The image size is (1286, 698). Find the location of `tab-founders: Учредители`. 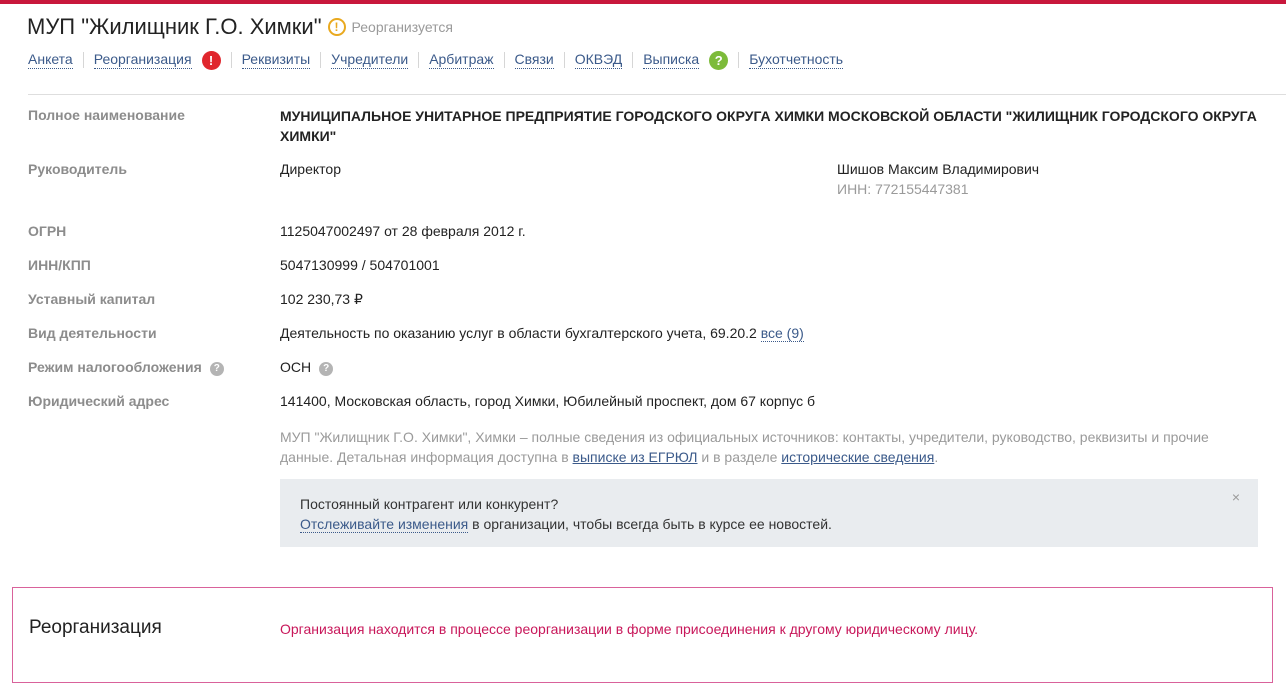

tab-founders: Учредители is located at coordinates (370, 60).